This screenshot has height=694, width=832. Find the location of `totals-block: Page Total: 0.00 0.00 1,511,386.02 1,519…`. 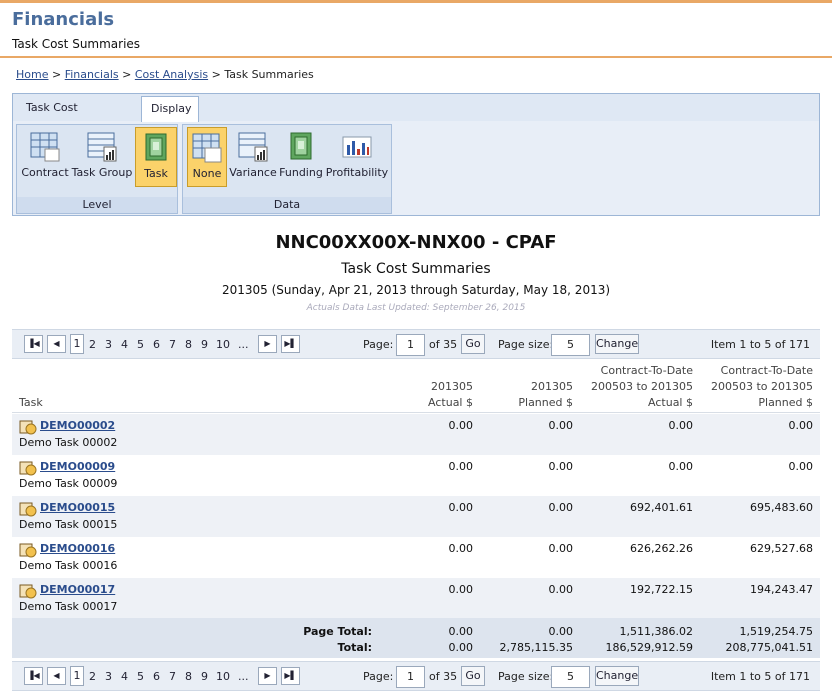

totals-block: Page Total: 0.00 0.00 1,511,386.02 1,519… is located at coordinates (416, 638).